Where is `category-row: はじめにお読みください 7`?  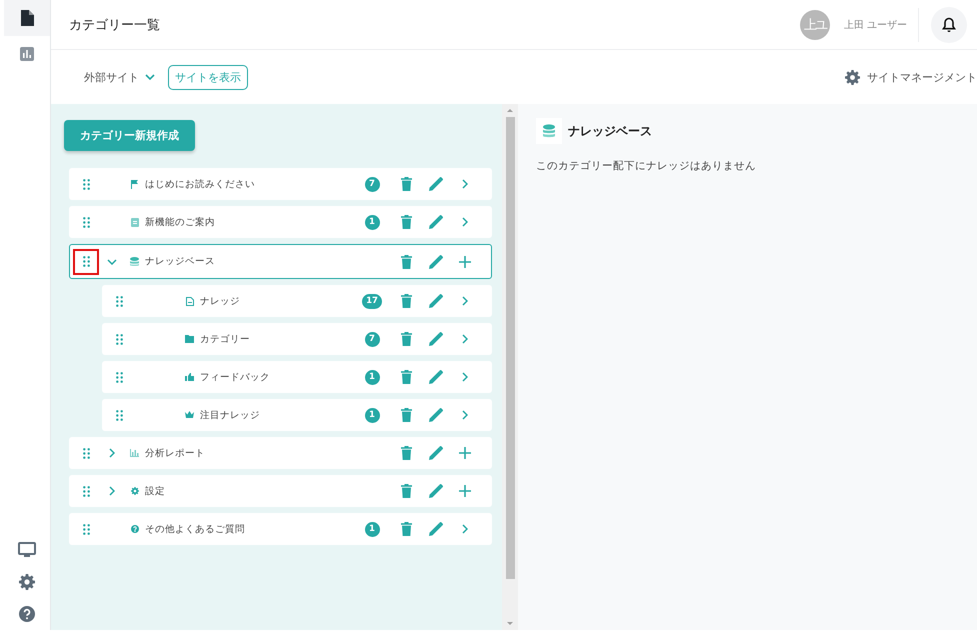
category-row: はじめにお読みください 7 is located at coordinates (280, 184).